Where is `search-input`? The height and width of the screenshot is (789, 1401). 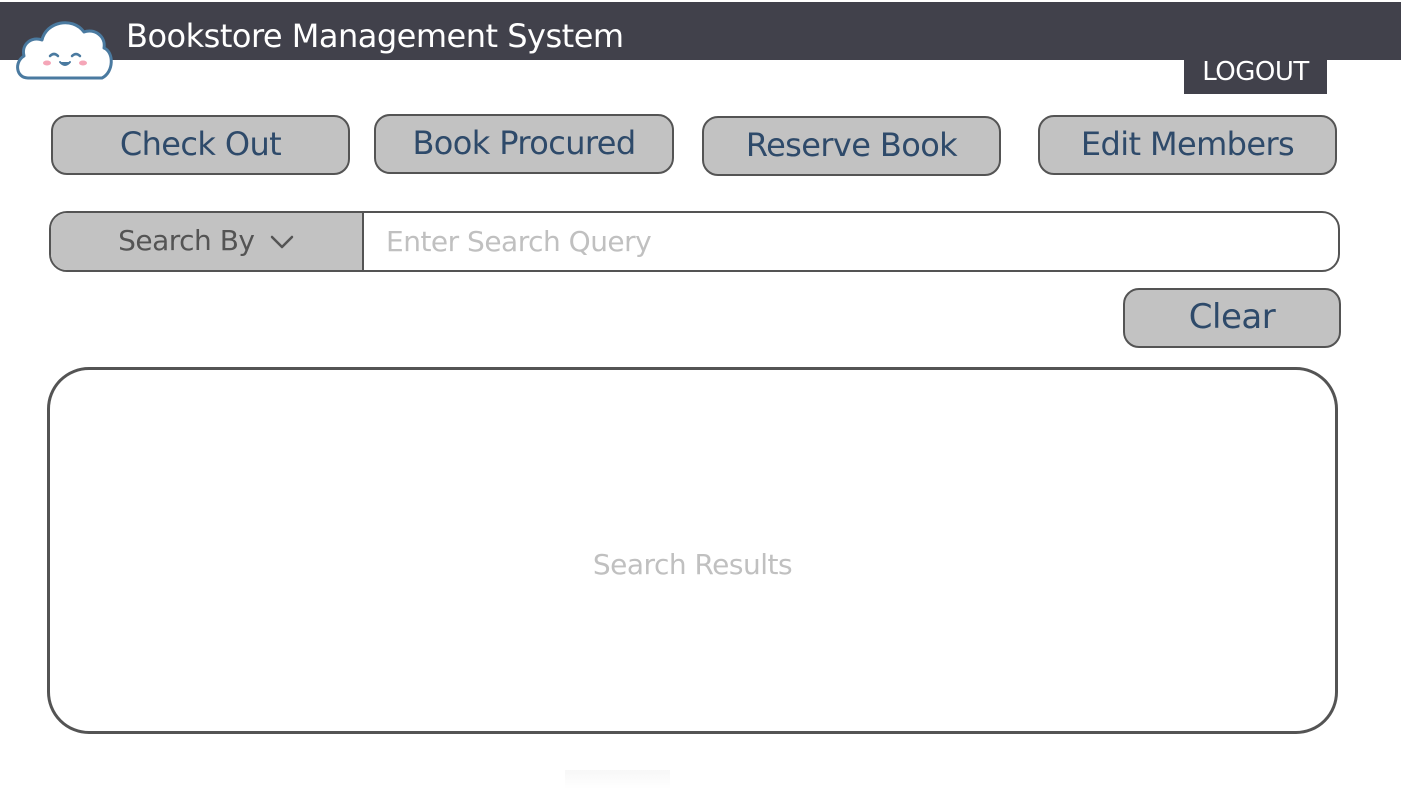
search-input is located at coordinates (851, 241).